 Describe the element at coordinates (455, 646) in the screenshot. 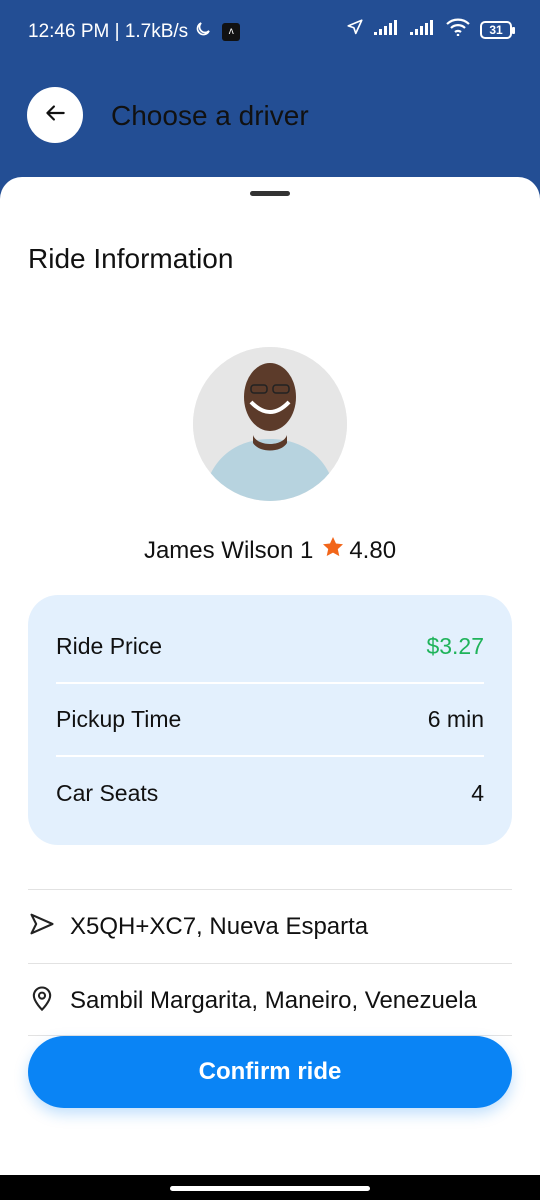

I see `ride-price-value: $3.27` at that location.